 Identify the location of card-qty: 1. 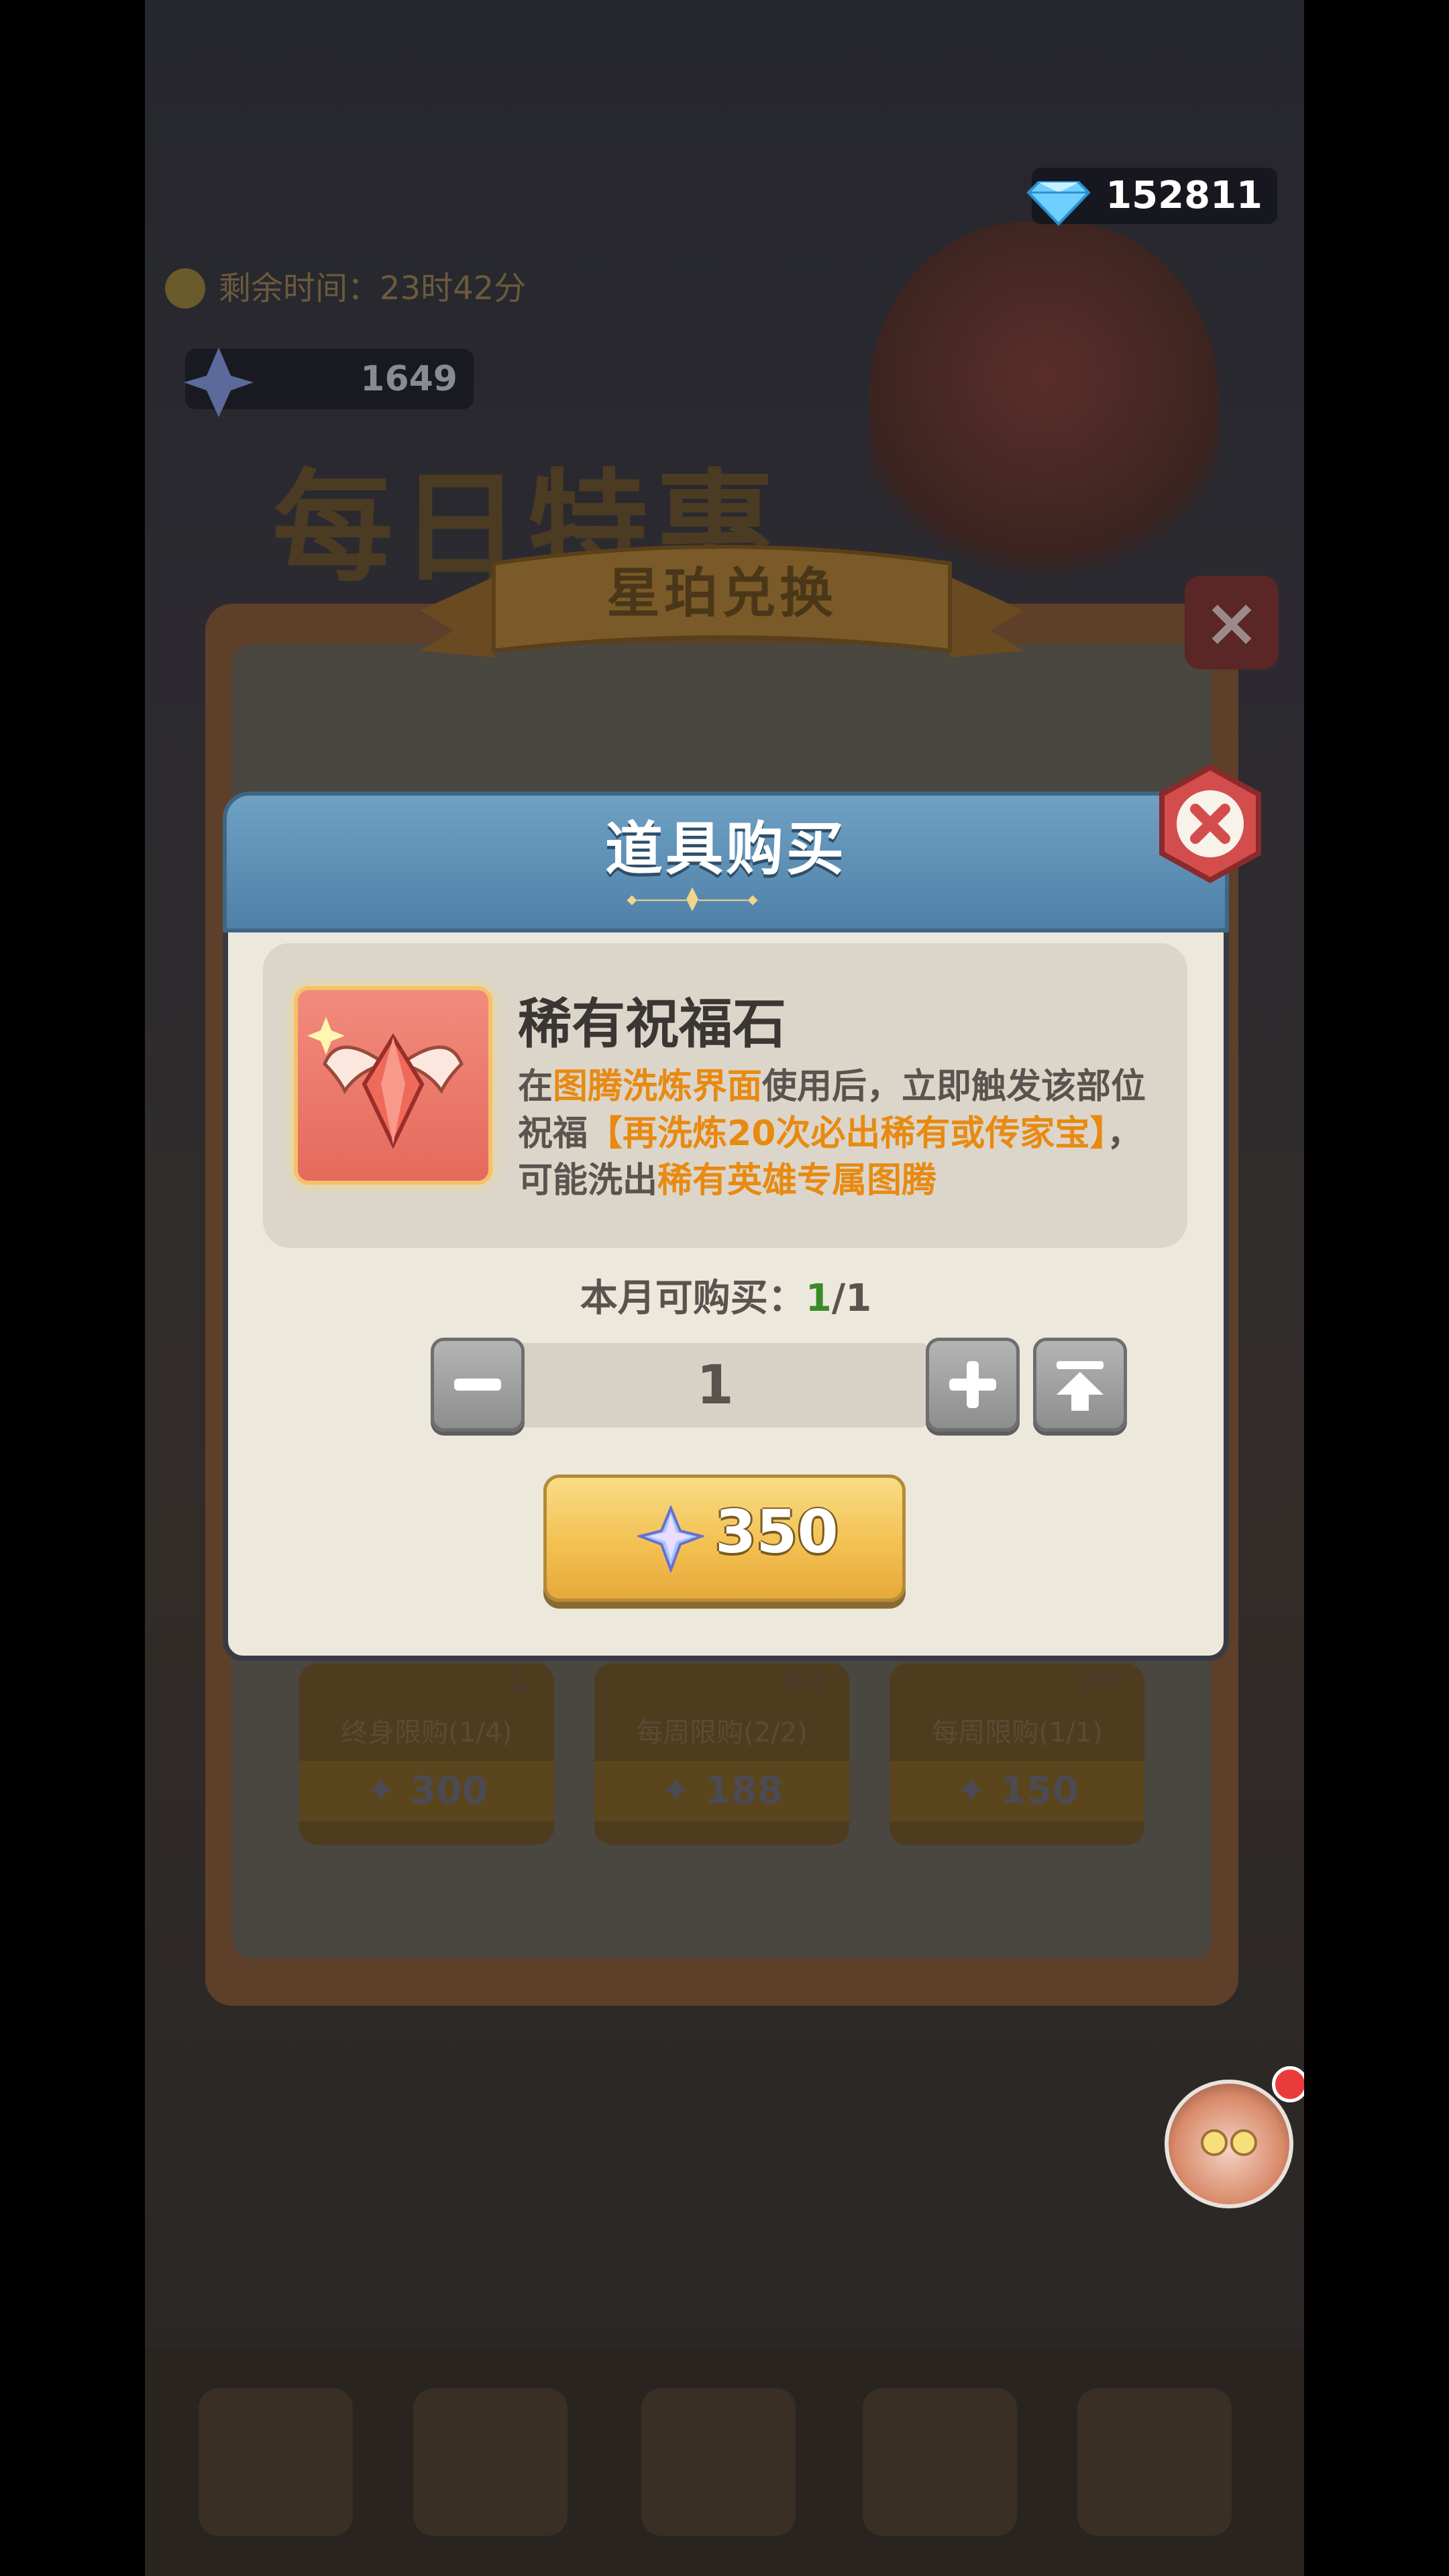
(517, 1680).